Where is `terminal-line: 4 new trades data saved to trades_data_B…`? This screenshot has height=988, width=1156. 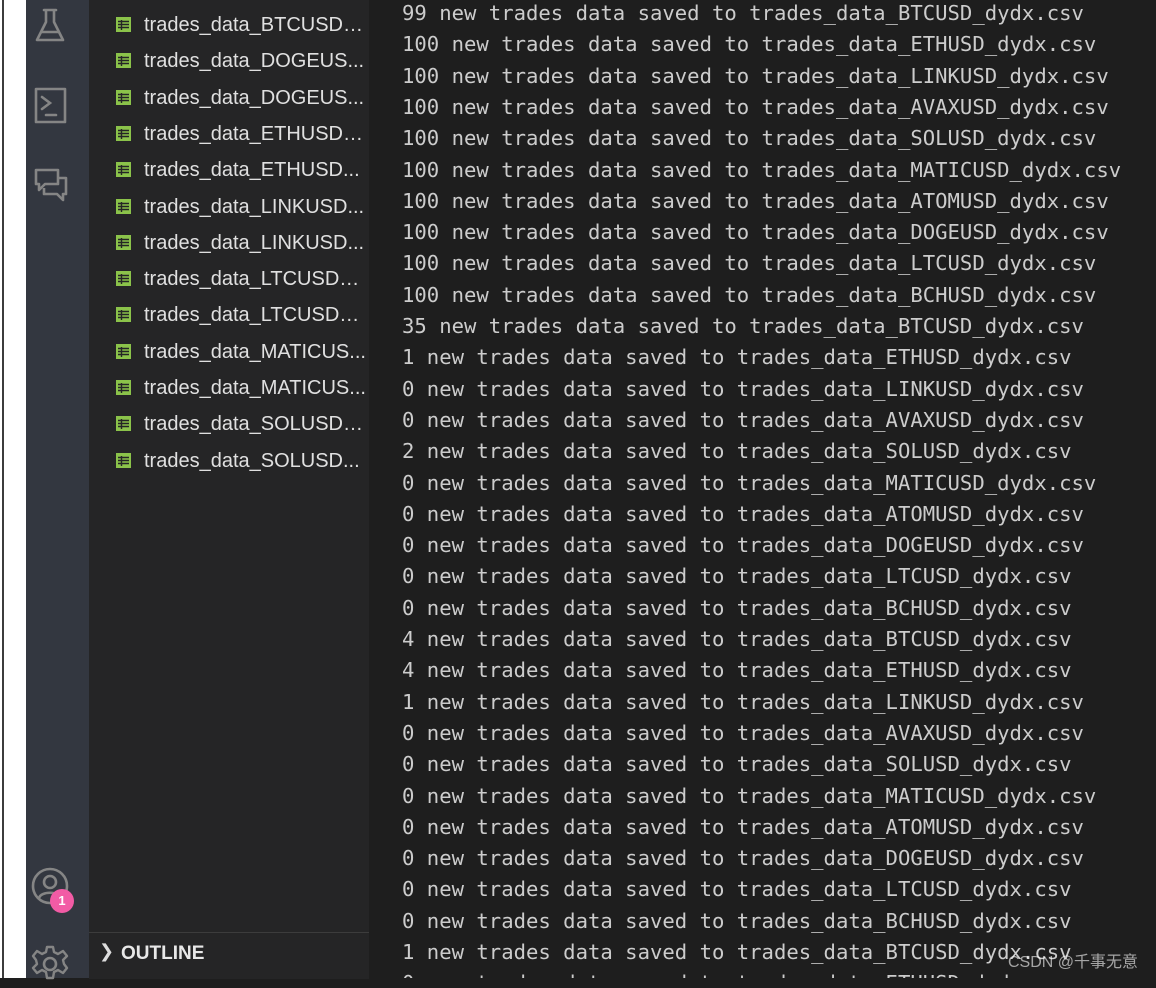
terminal-line: 4 new trades data saved to trades_data_B… is located at coordinates (737, 639).